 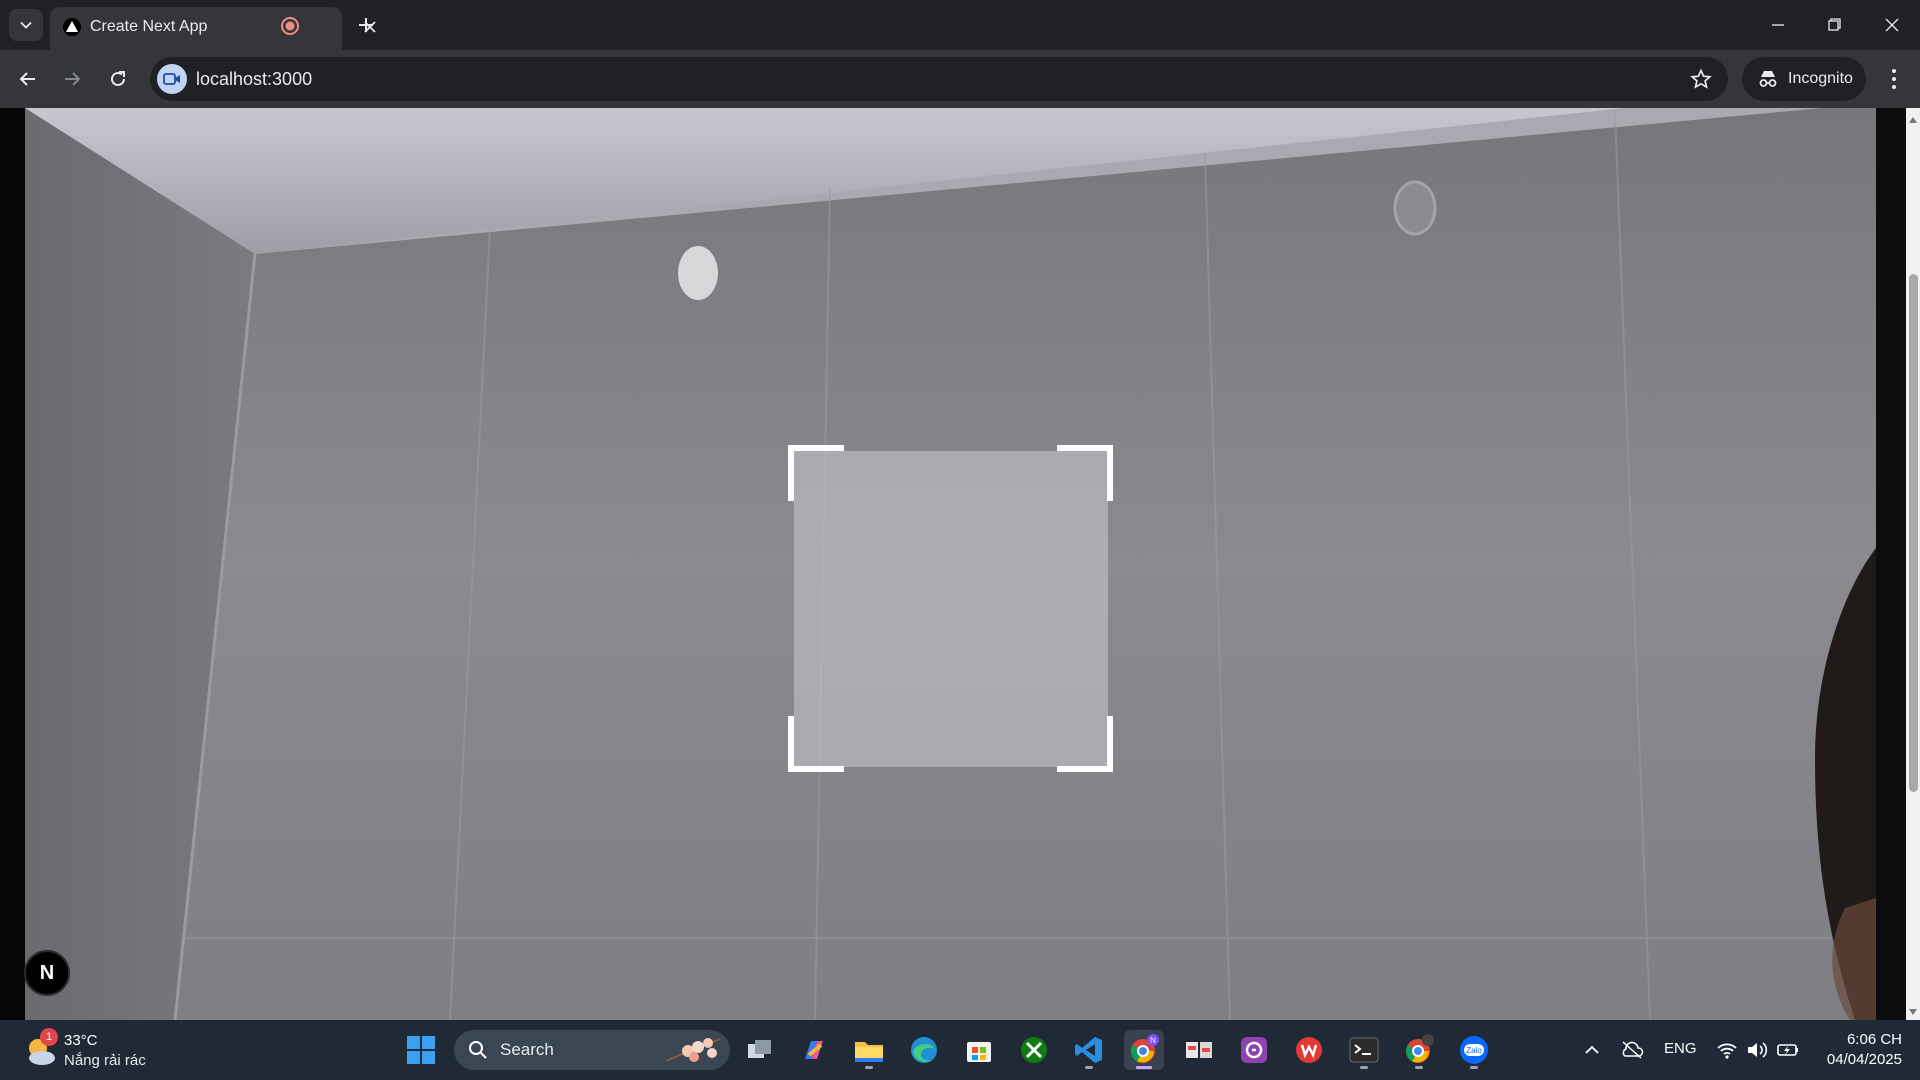 I want to click on incognito-indicator: Incognito, so click(x=1804, y=79).